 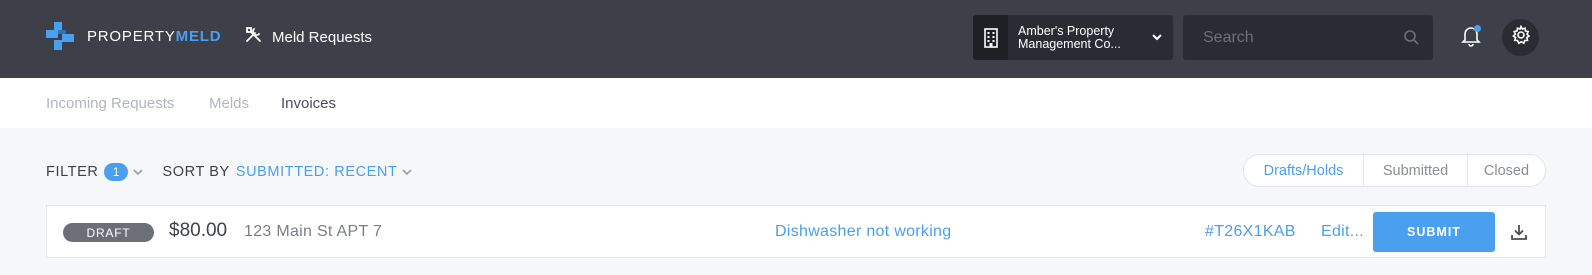 What do you see at coordinates (110, 103) in the screenshot?
I see `tab-incoming-requests: Incoming Requests` at bounding box center [110, 103].